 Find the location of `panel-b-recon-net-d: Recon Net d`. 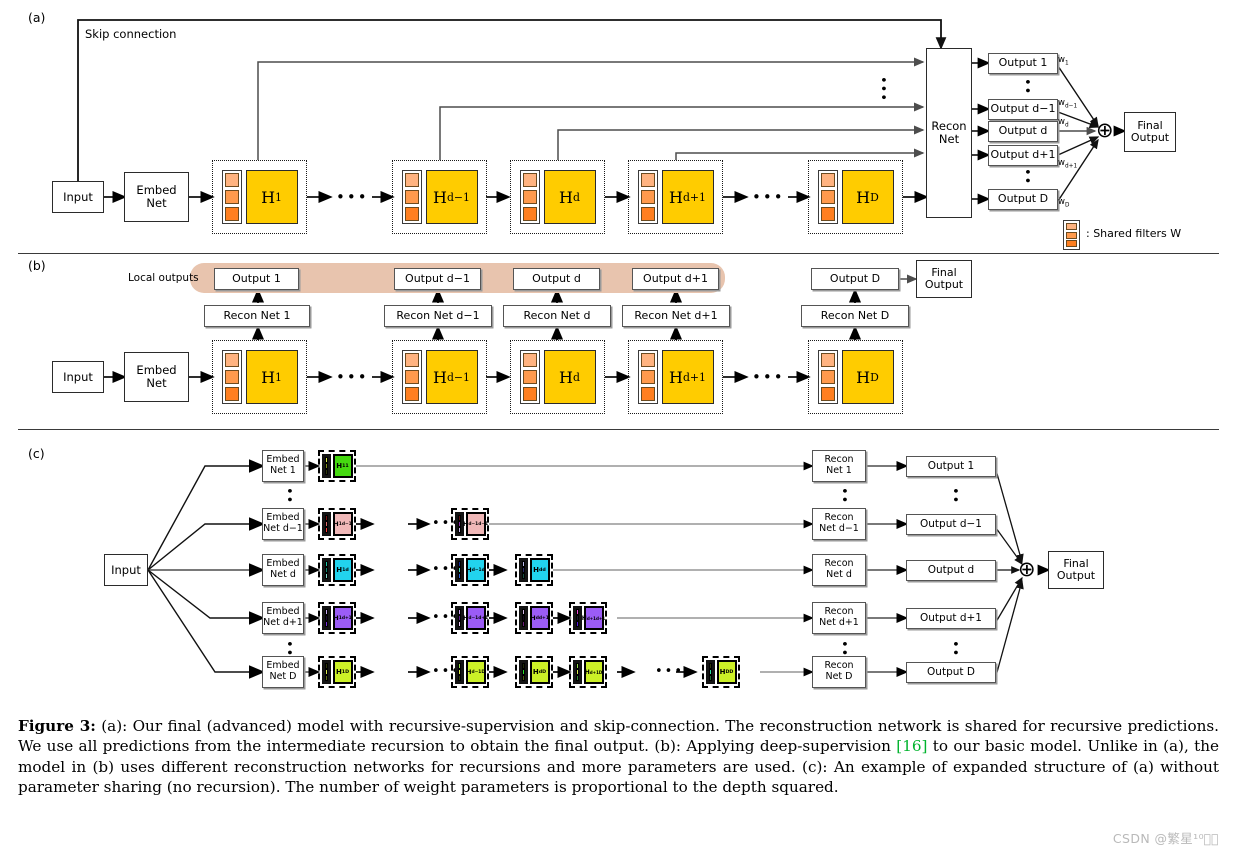

panel-b-recon-net-d: Recon Net d is located at coordinates (557, 316).